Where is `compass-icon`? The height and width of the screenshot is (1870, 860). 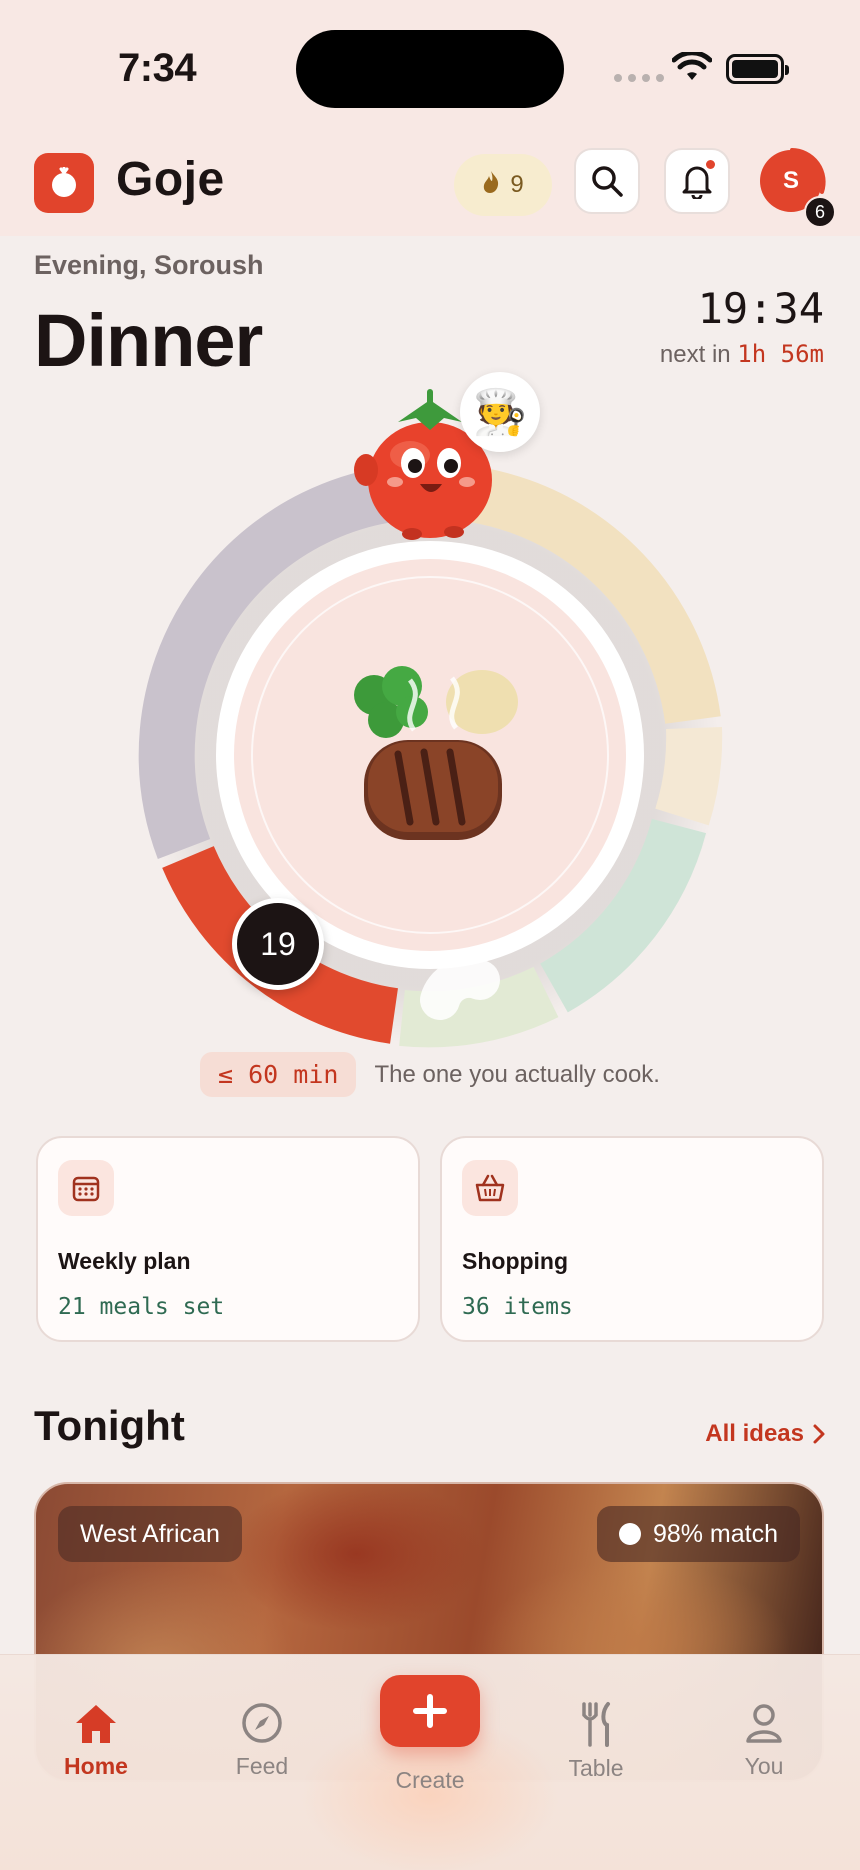
compass-icon is located at coordinates (262, 1723).